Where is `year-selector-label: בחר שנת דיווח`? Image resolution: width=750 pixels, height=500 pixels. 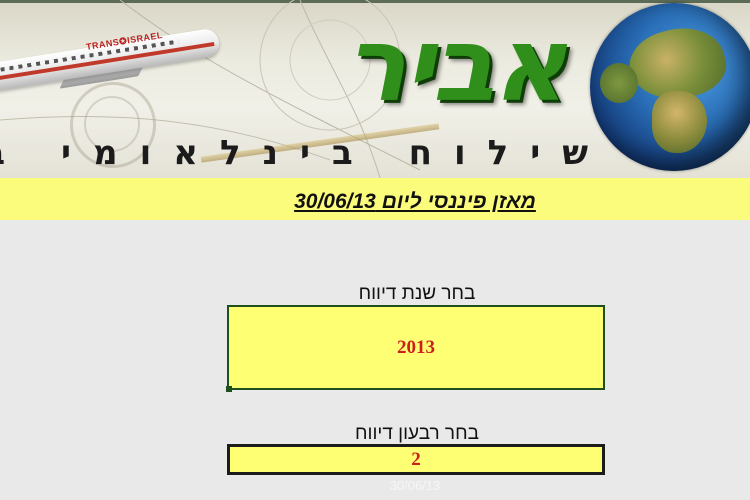 year-selector-label: בחר שנת דיווח is located at coordinates (417, 293).